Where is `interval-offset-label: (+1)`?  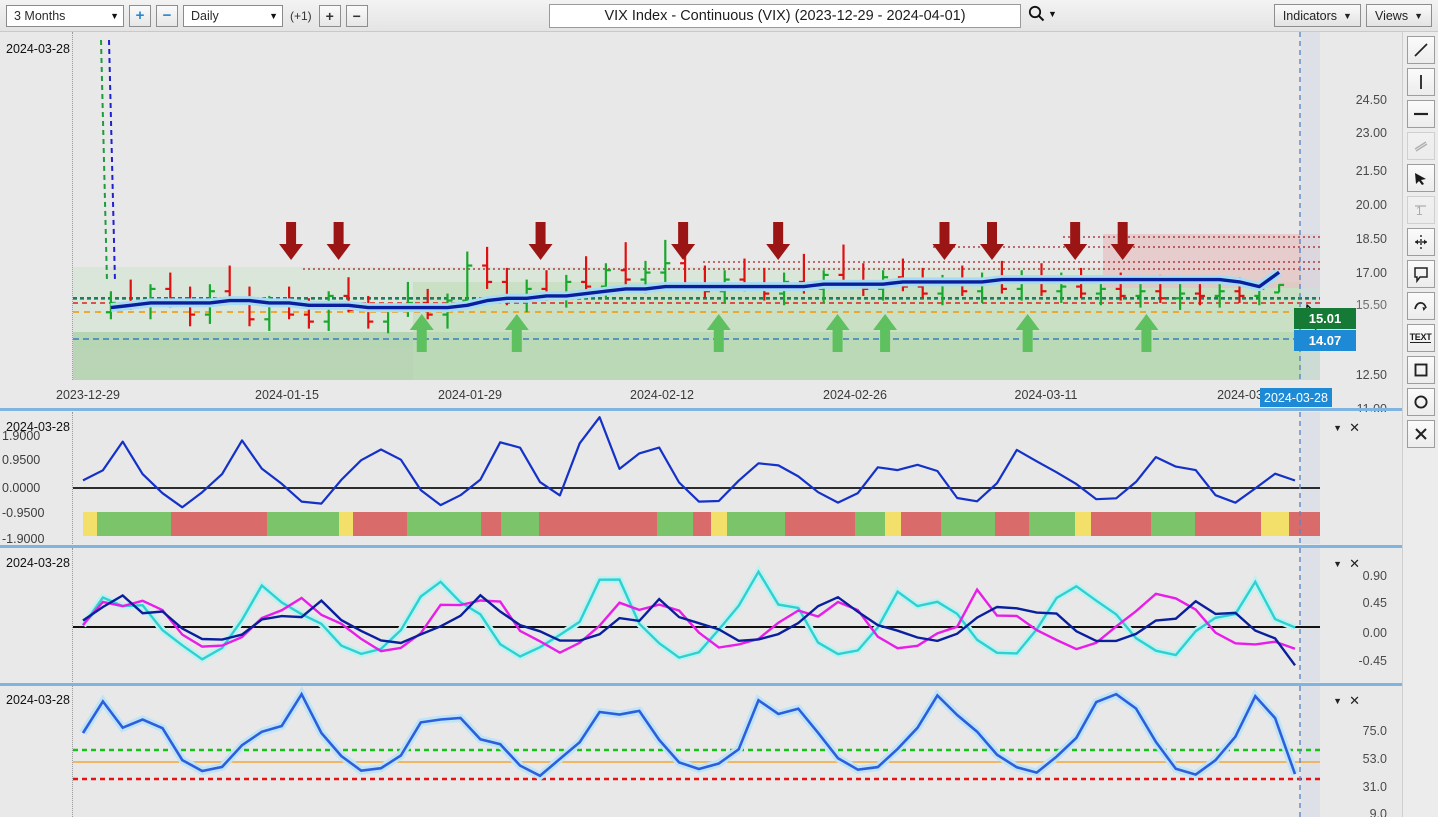 interval-offset-label: (+1) is located at coordinates (301, 15).